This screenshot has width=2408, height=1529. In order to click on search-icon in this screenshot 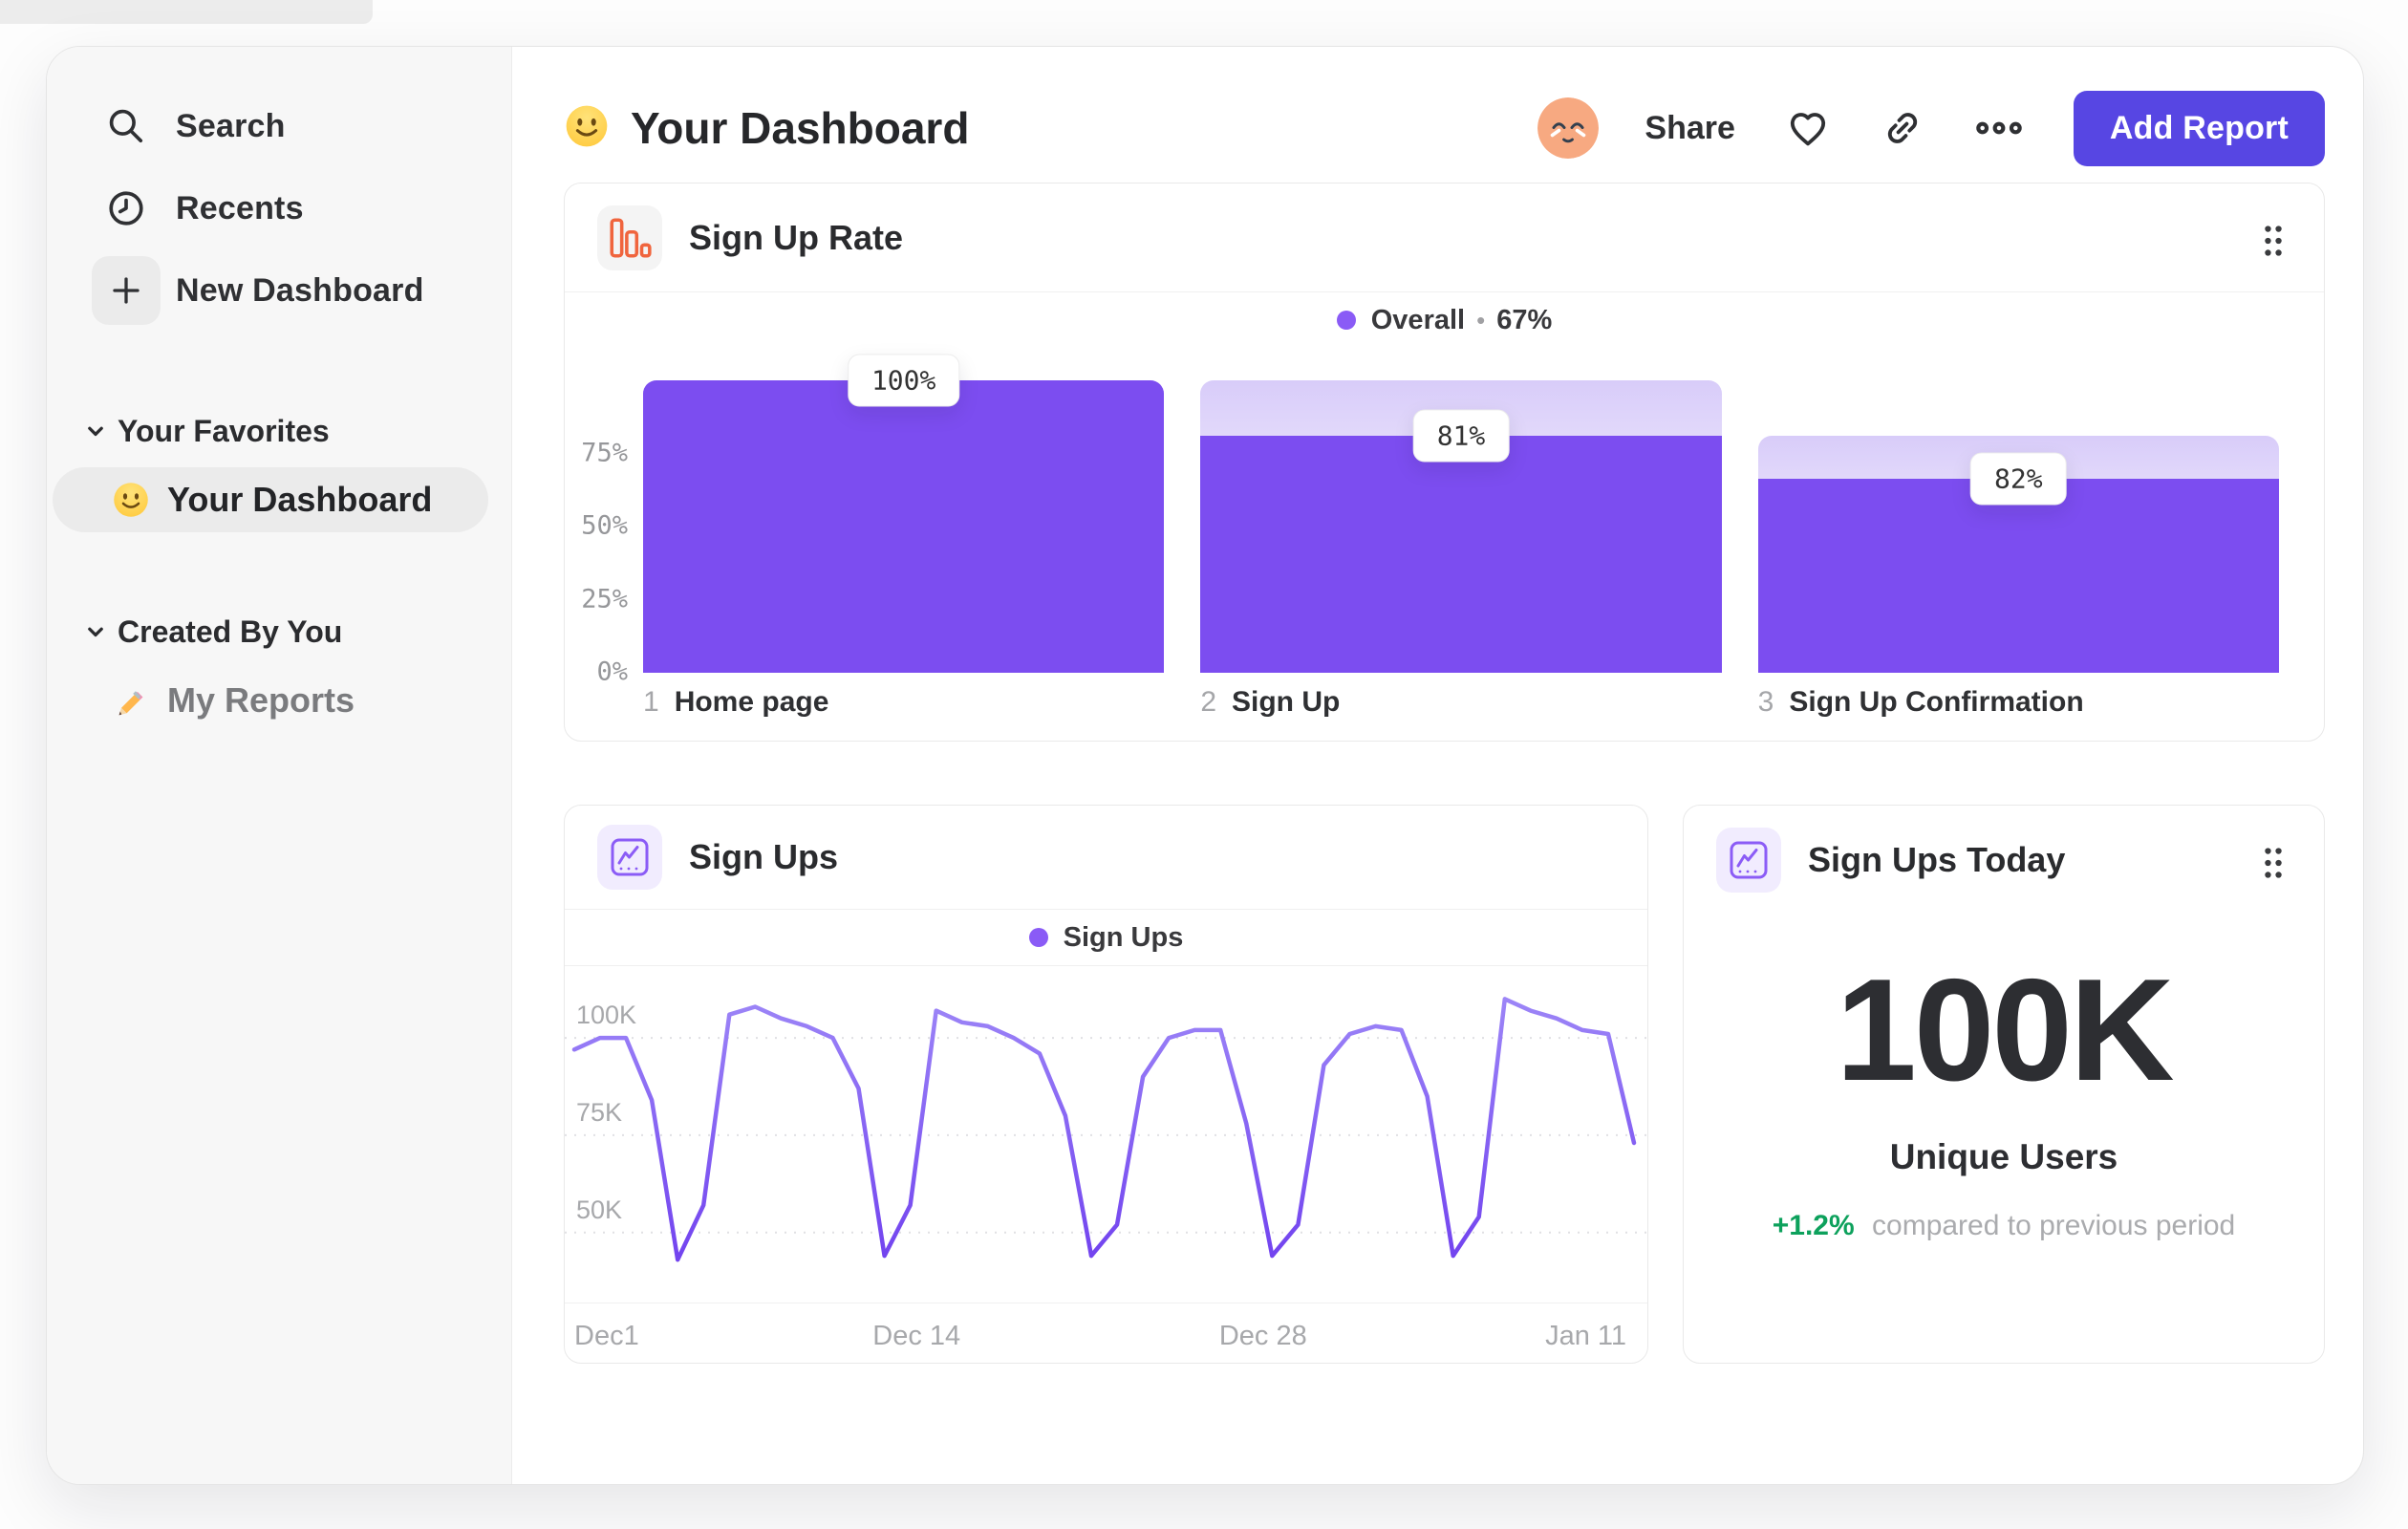, I will do `click(126, 126)`.